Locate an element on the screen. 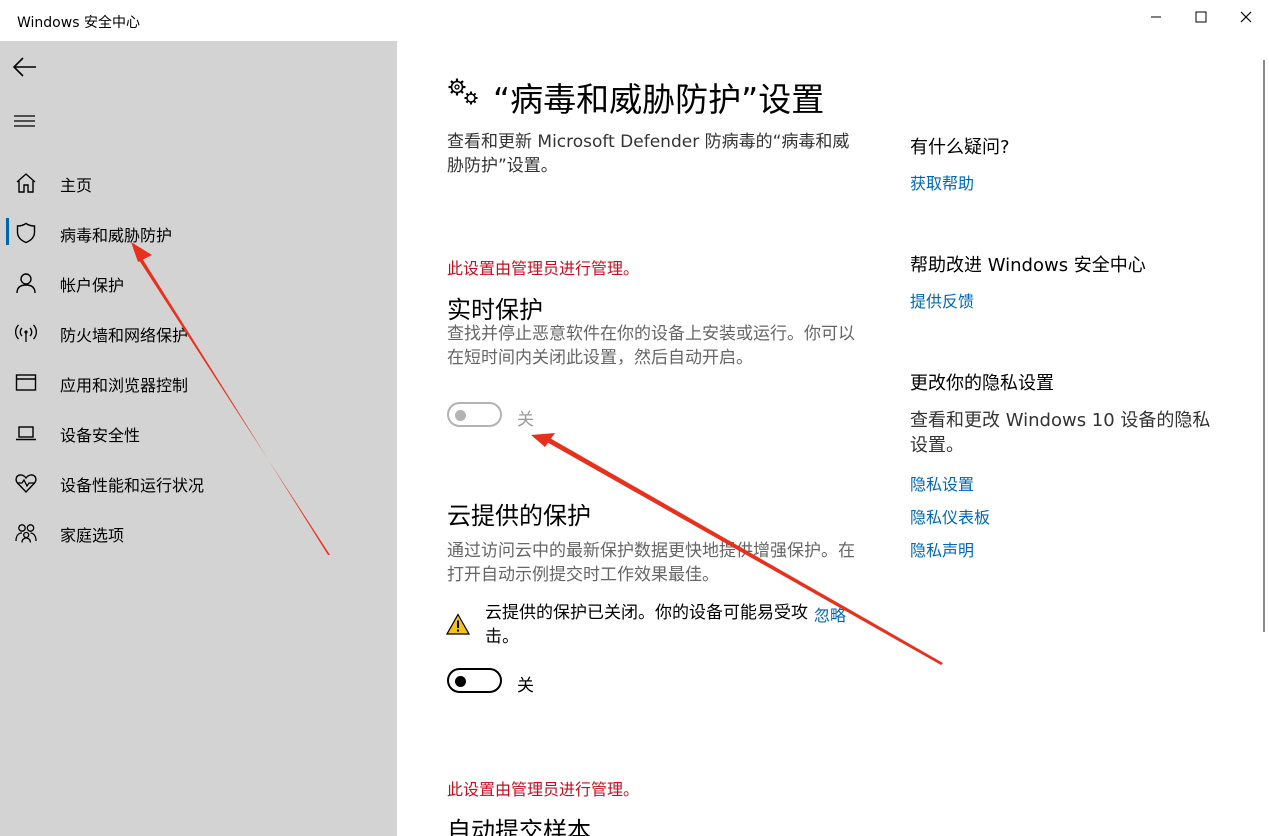 The height and width of the screenshot is (836, 1269). minimize-button is located at coordinates (1156, 17).